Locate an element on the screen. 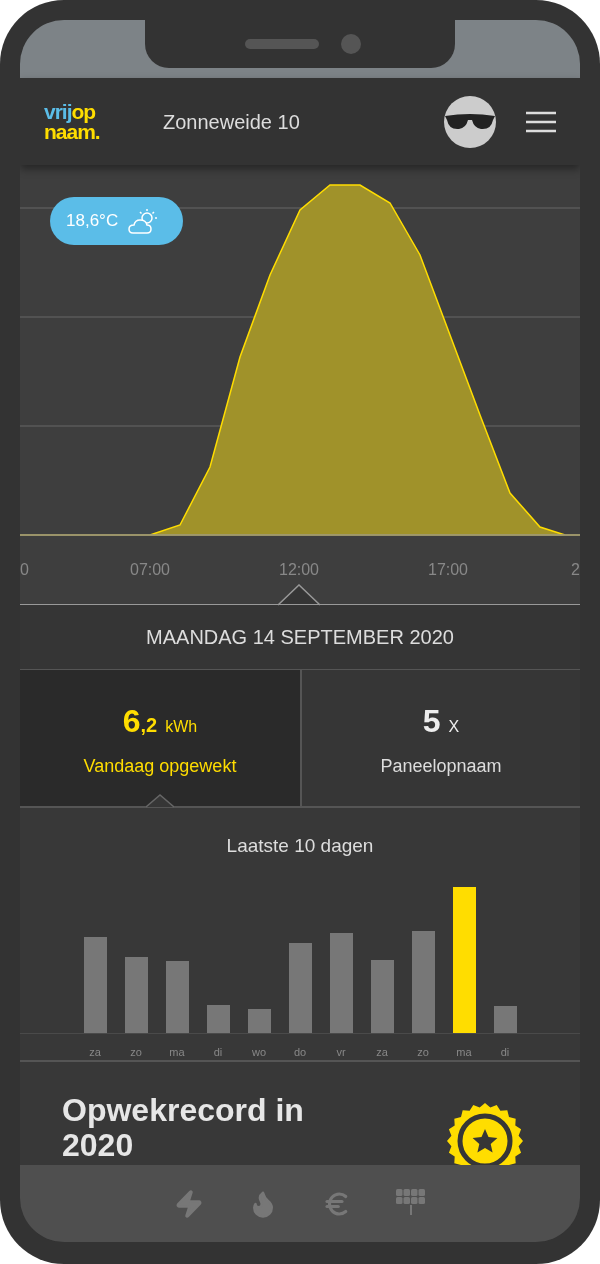 The image size is (600, 1264). time-tick-label: 2 is located at coordinates (575, 570).